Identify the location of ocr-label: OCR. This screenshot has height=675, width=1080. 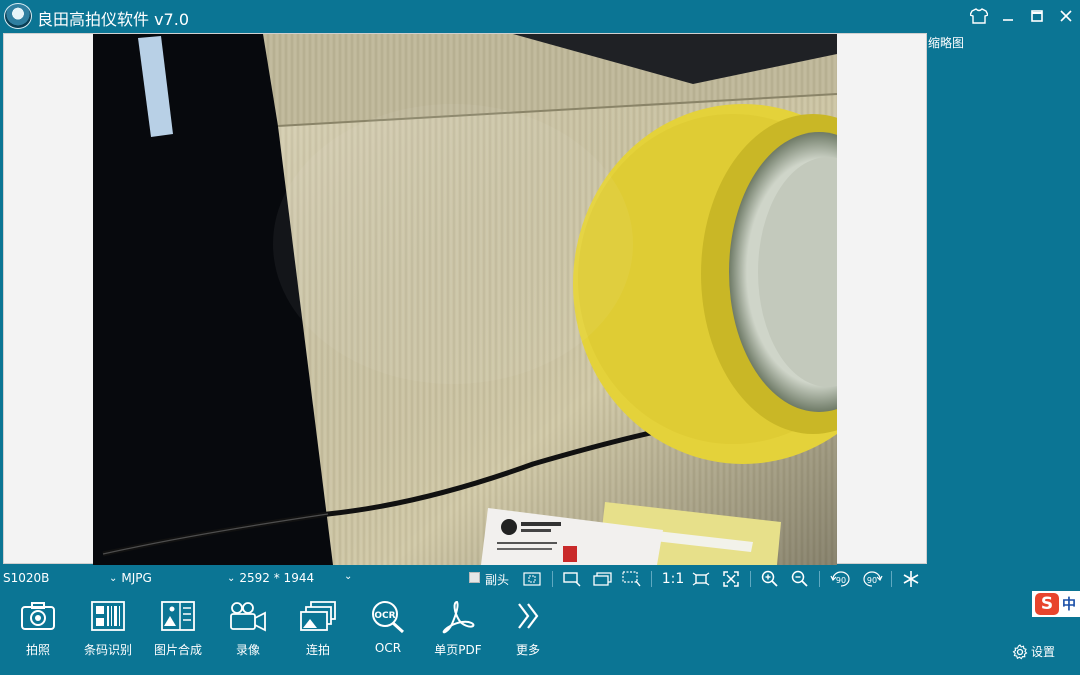
(388, 648).